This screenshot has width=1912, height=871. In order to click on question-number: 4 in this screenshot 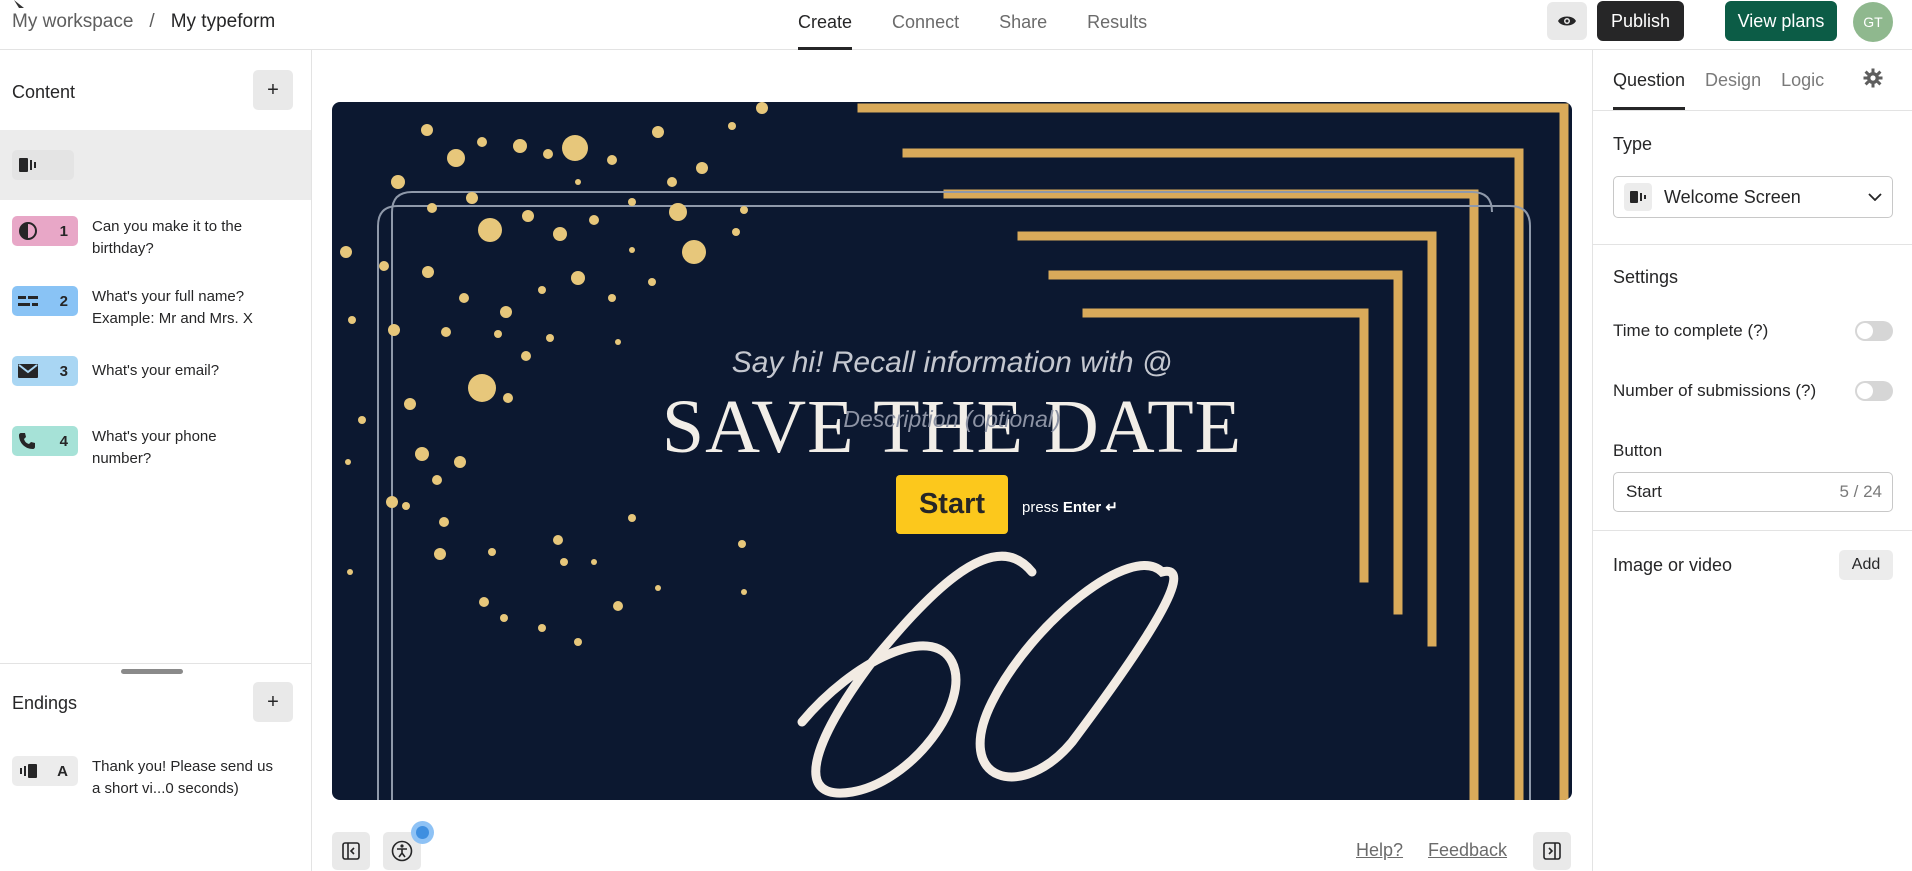, I will do `click(63, 441)`.